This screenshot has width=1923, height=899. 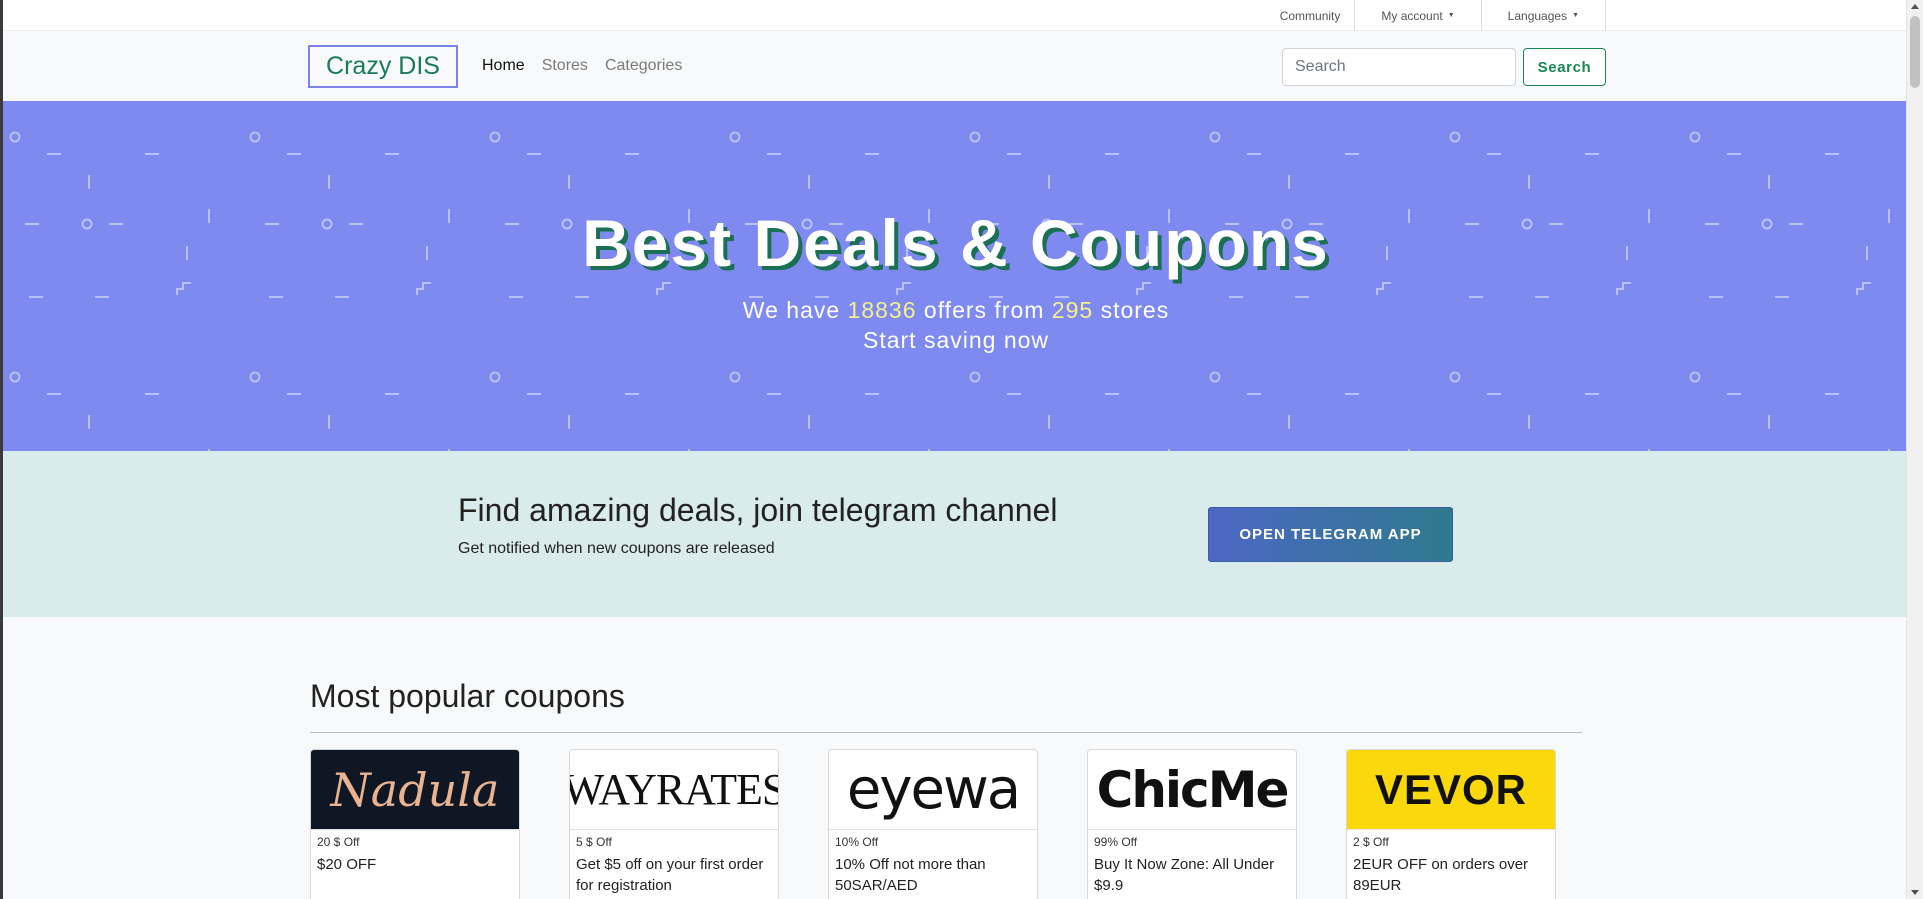 I want to click on coupon-discount: 20 $ Off, so click(x=338, y=842).